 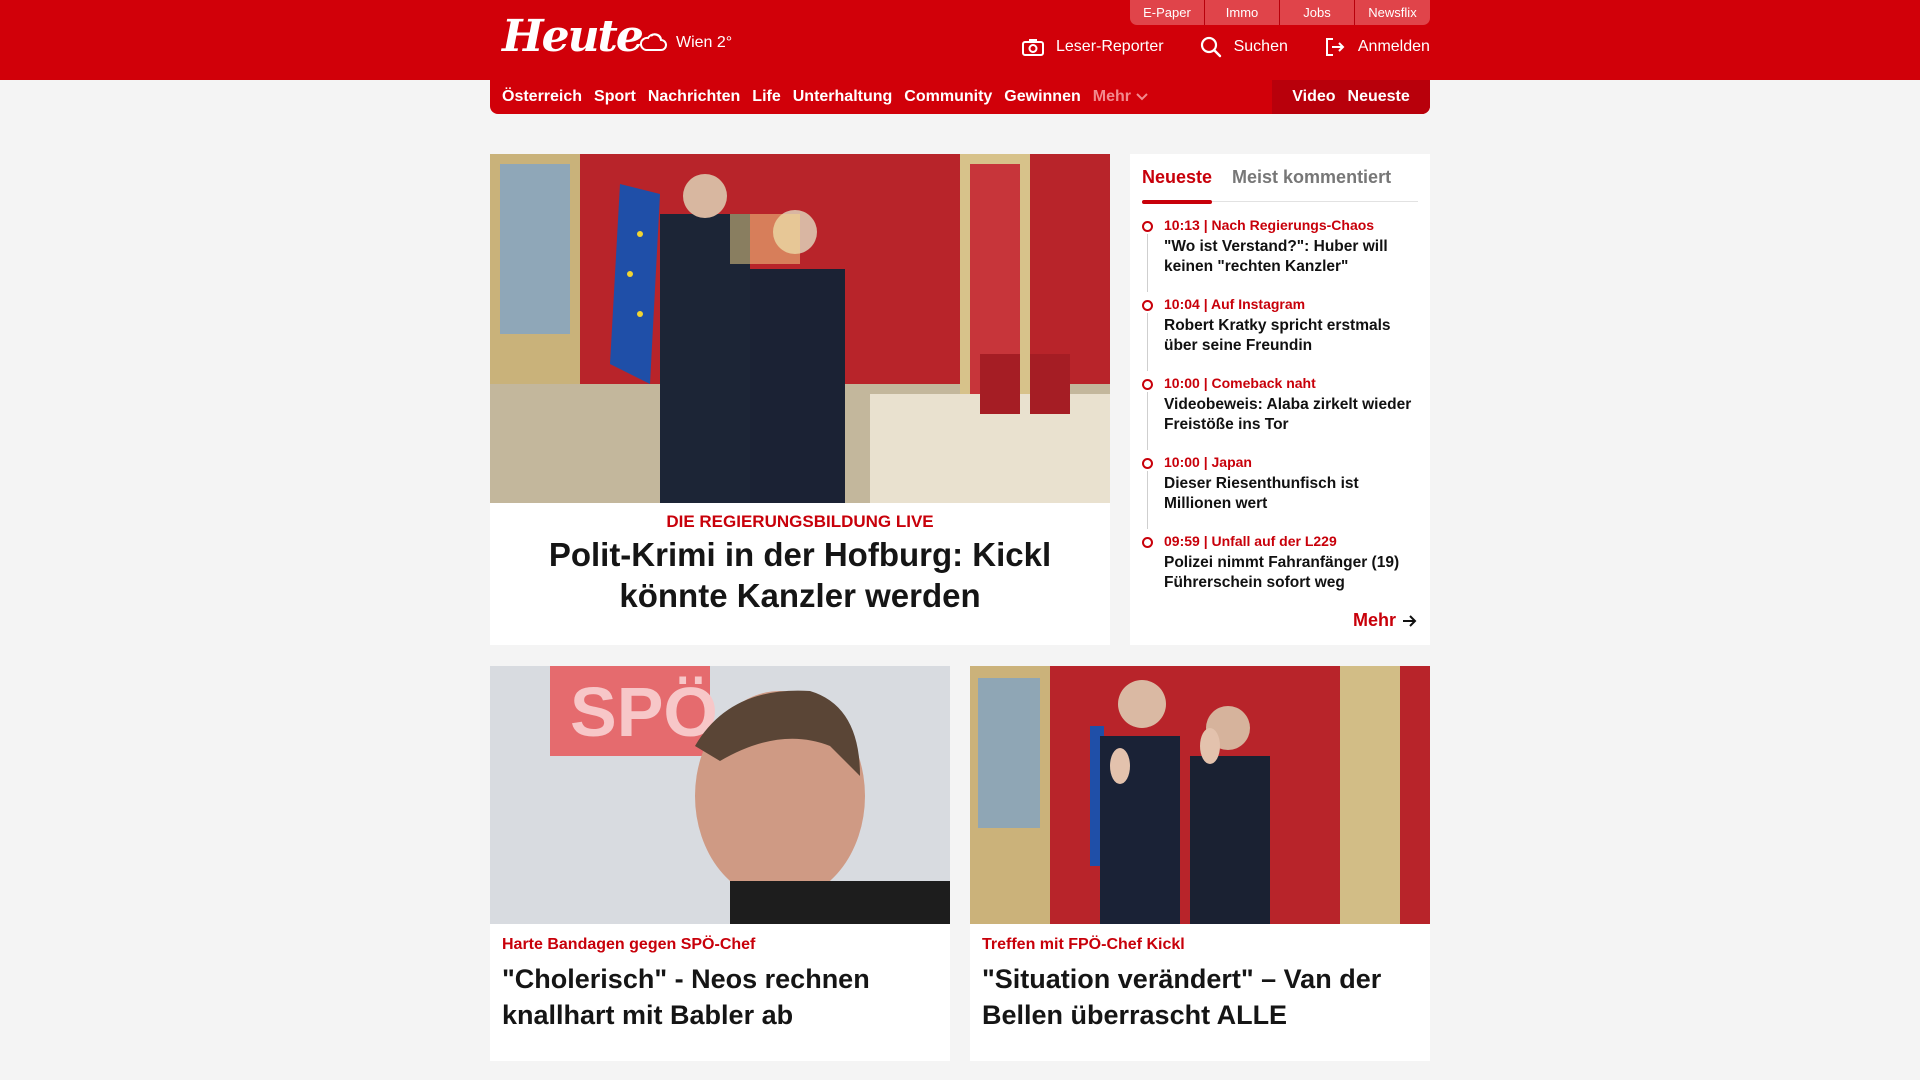 I want to click on news-meta: 10:04 | Auf Instagram, so click(x=1235, y=304).